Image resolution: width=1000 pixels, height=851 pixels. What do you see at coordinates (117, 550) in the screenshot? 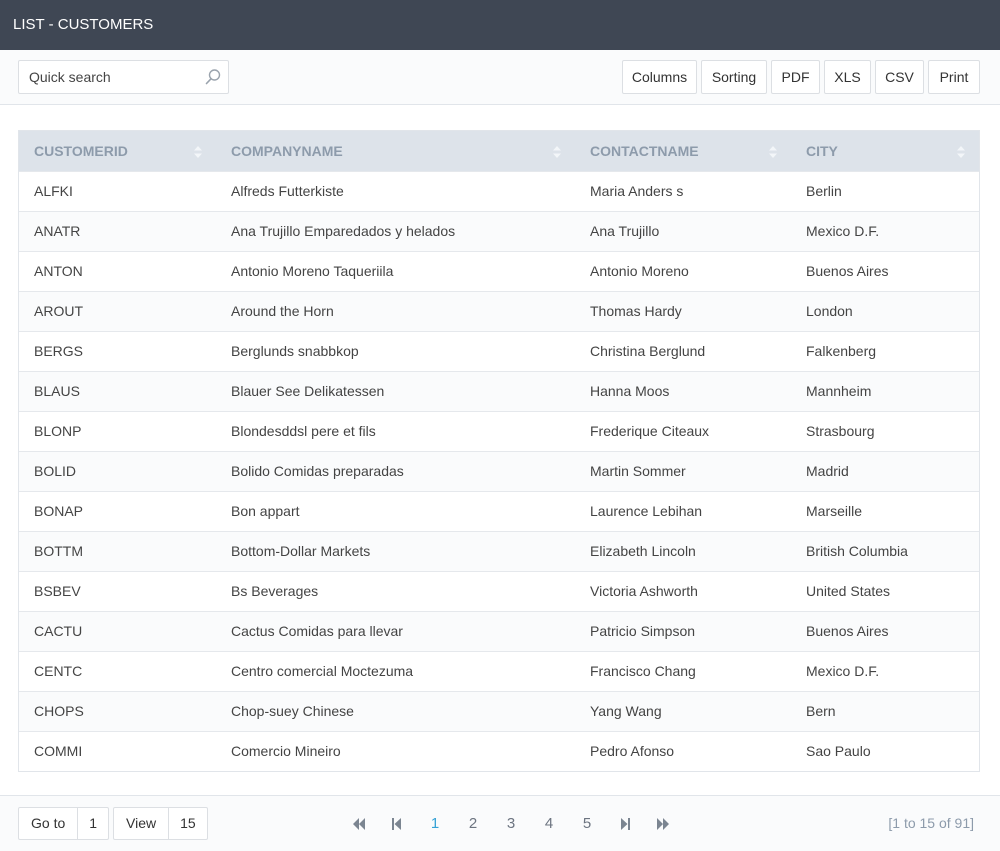
I see `cell-customerid: BOTTM` at bounding box center [117, 550].